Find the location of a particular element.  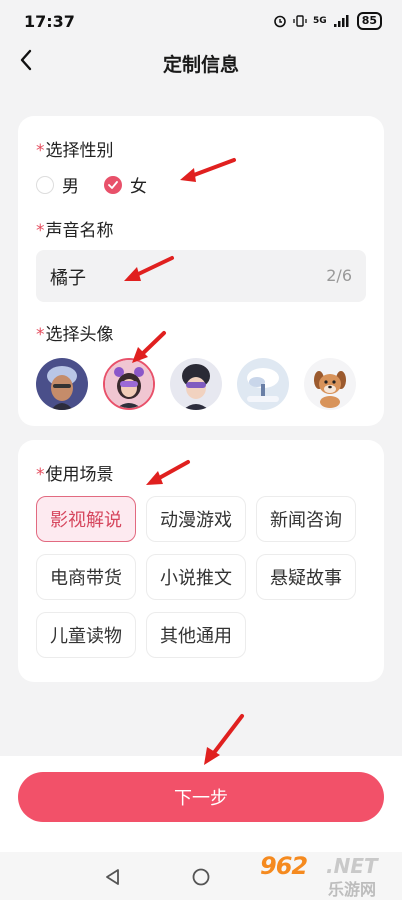

gender-label-text: 选择性别 is located at coordinates (79, 151).